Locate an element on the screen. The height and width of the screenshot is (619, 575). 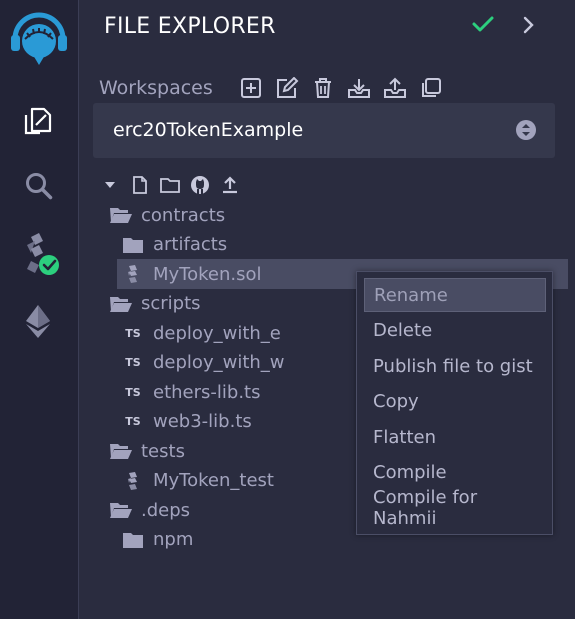
tree-item: scripts is located at coordinates (155, 304).